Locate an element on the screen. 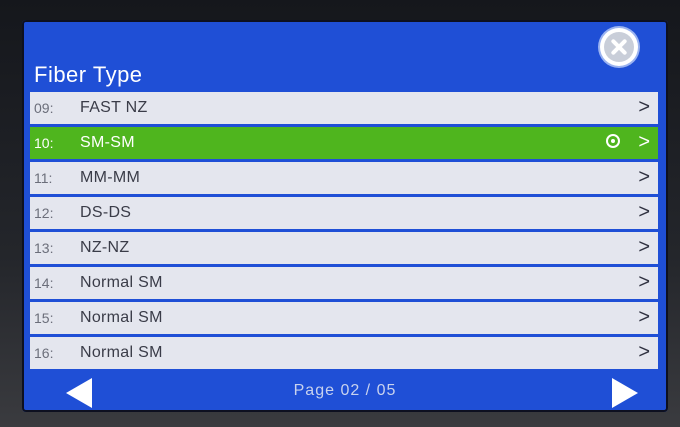 This screenshot has width=680, height=427. item-number: 13: is located at coordinates (44, 248).